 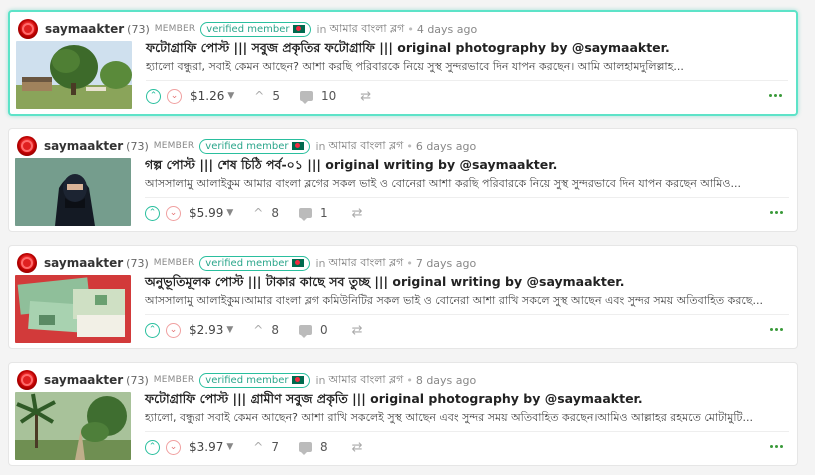 I want to click on votes-count: ^ 5, so click(x=267, y=96).